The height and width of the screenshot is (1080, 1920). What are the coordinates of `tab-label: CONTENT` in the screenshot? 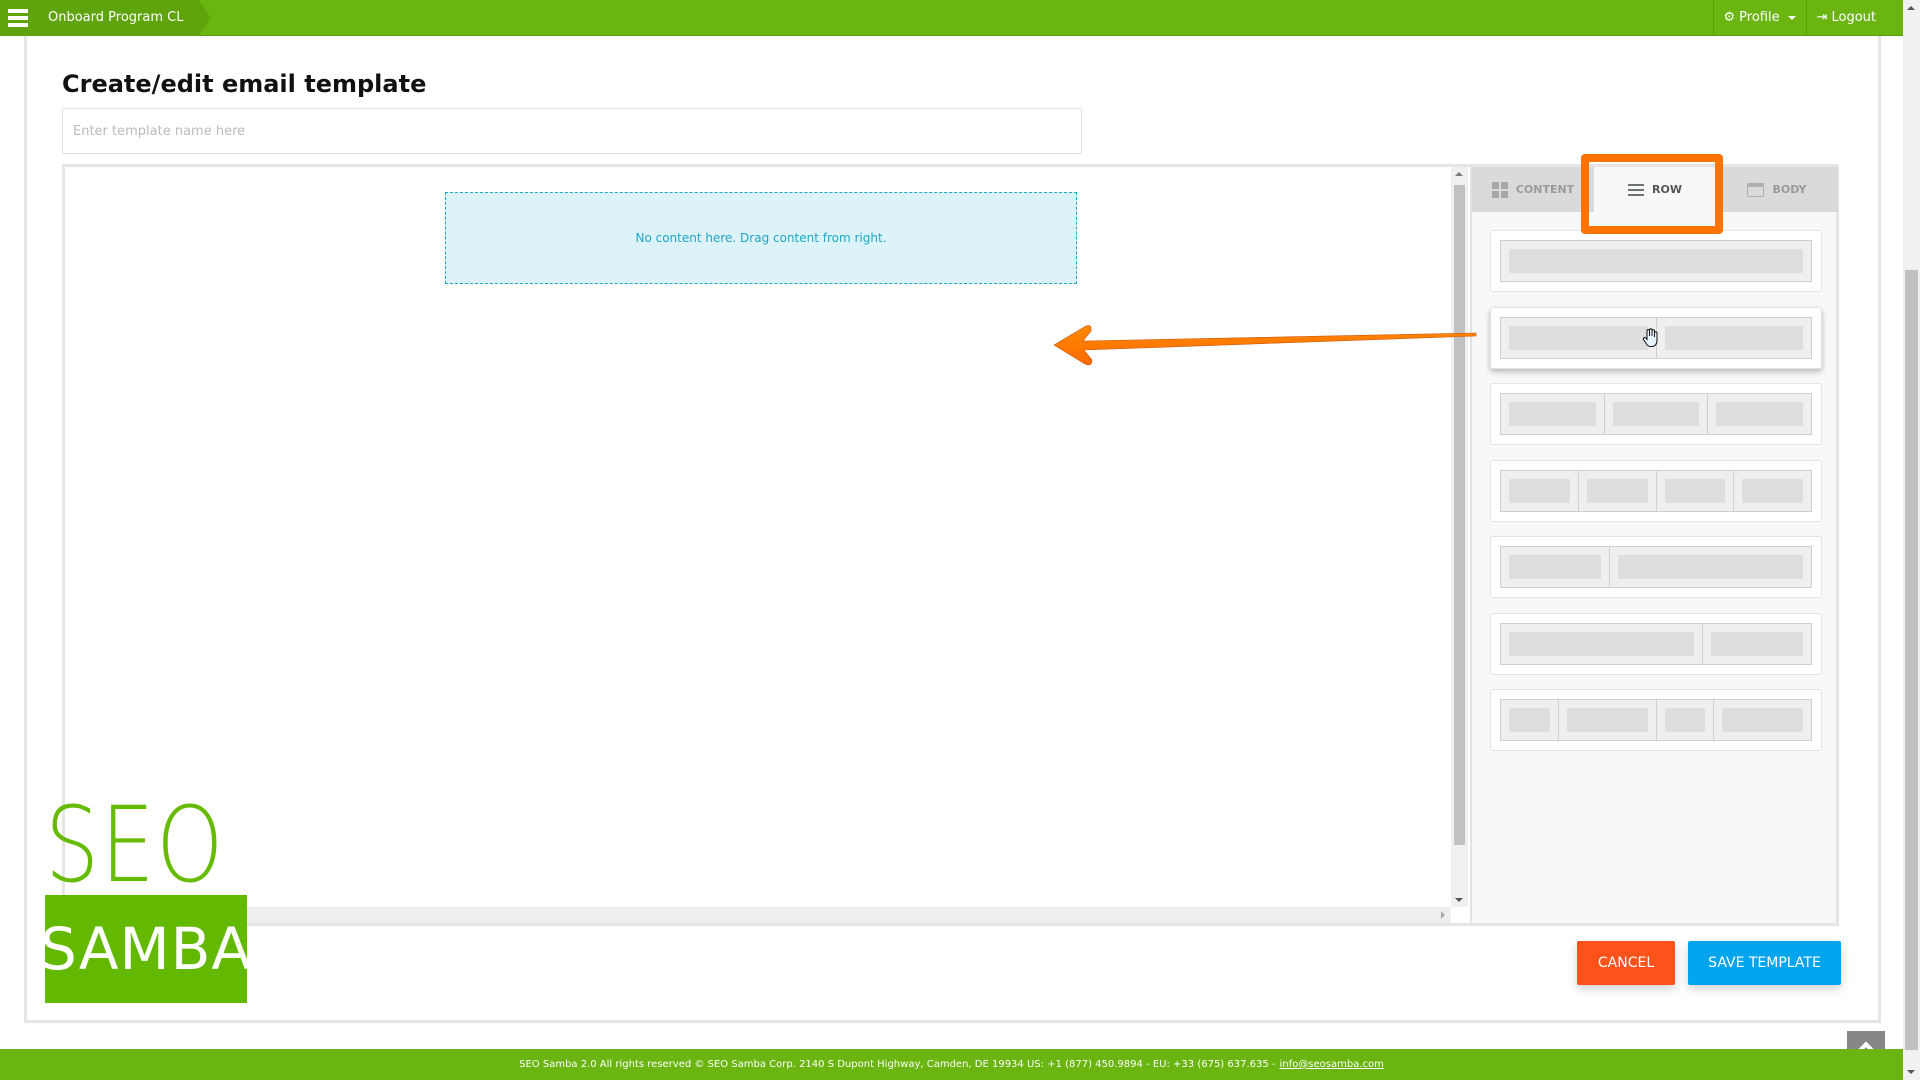 It's located at (1545, 189).